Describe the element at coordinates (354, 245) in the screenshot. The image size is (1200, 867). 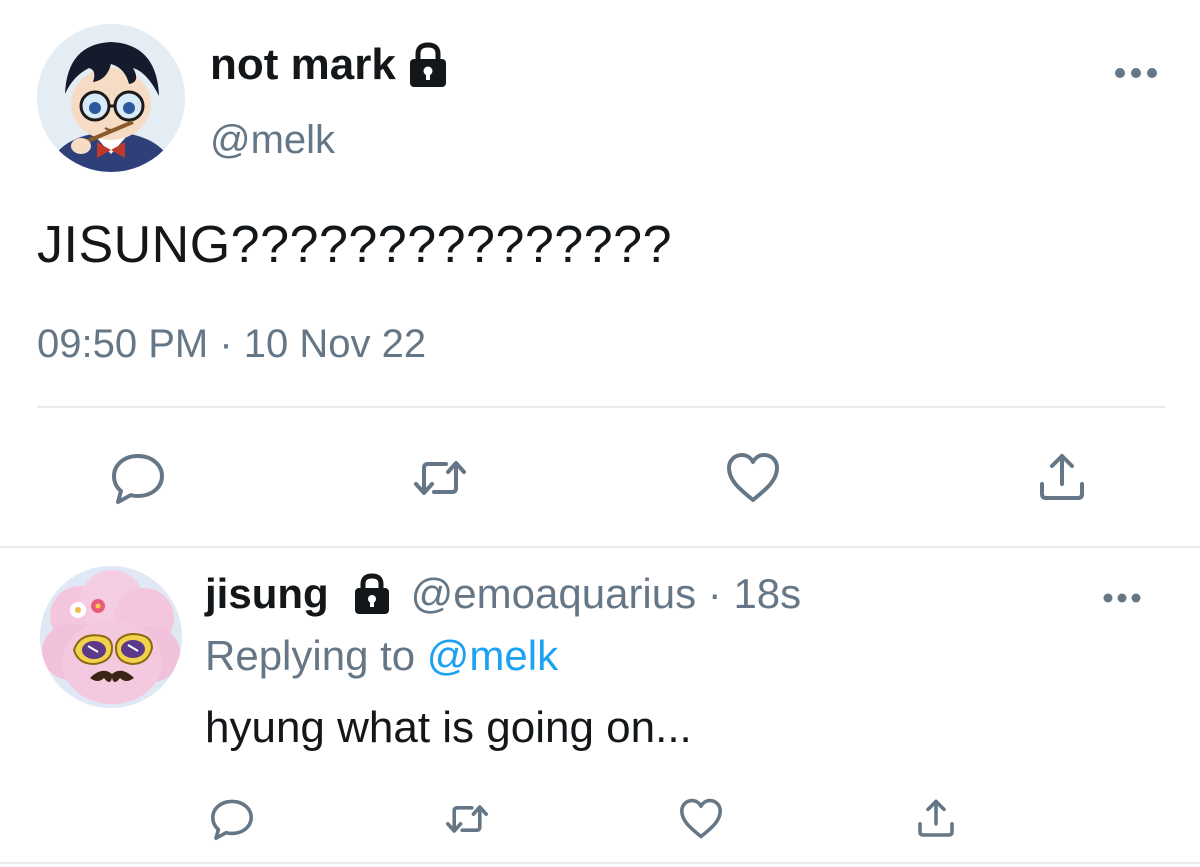
I see `tweet-text: JISUNG???????????????` at that location.